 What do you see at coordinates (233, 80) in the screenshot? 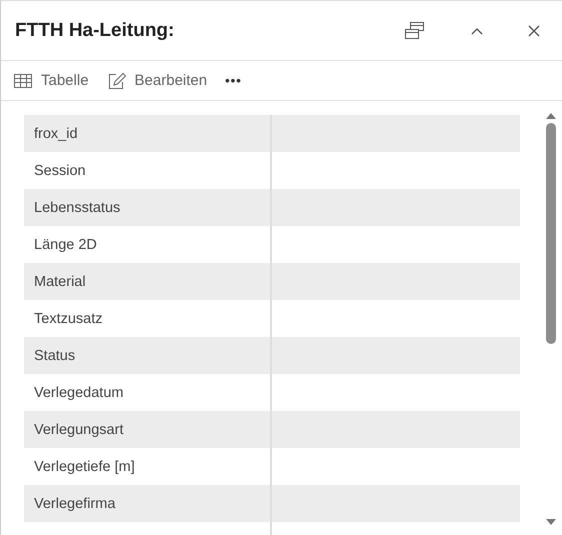
I see `more-button: •••` at bounding box center [233, 80].